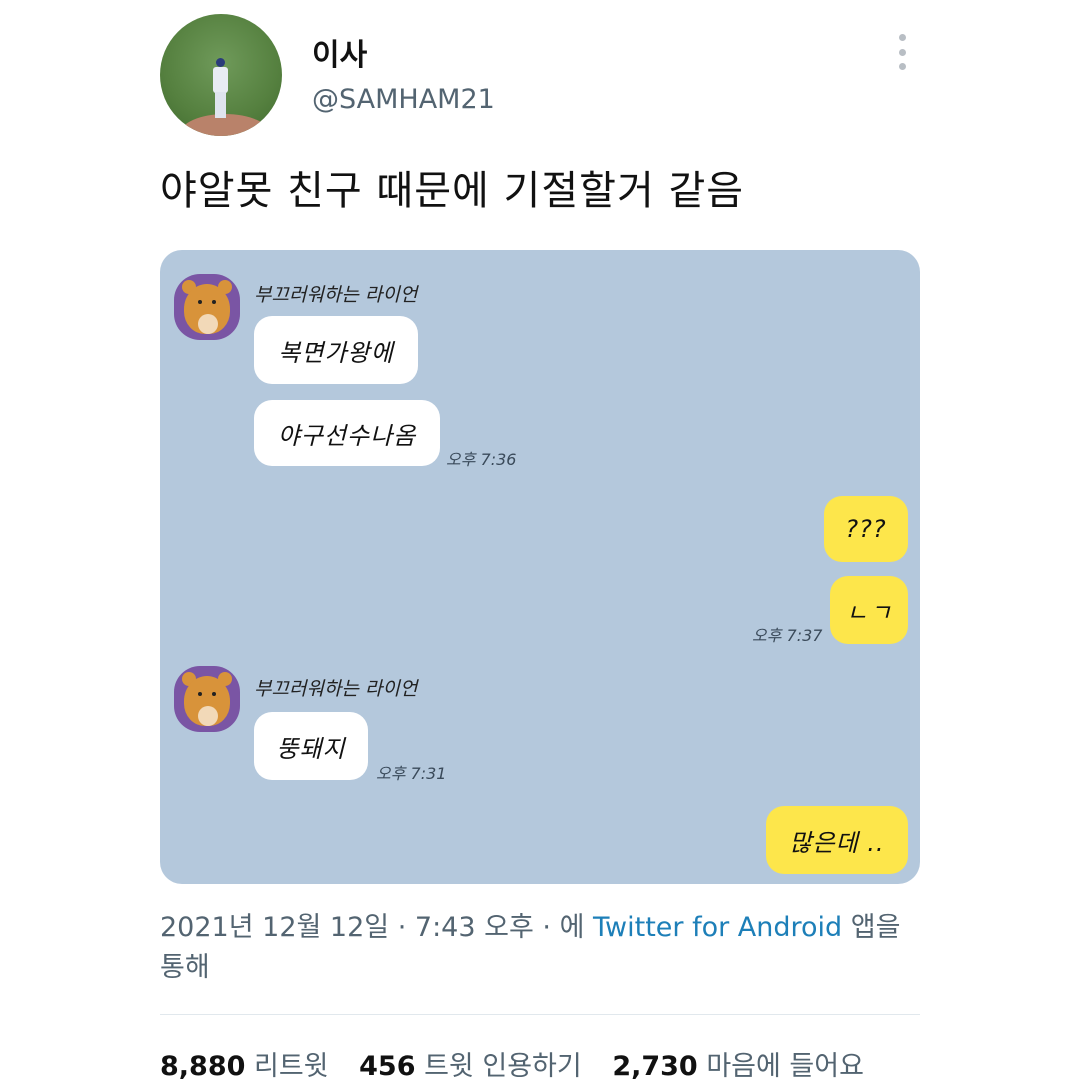 The image size is (1080, 1083). I want to click on profile-avatar, so click(221, 75).